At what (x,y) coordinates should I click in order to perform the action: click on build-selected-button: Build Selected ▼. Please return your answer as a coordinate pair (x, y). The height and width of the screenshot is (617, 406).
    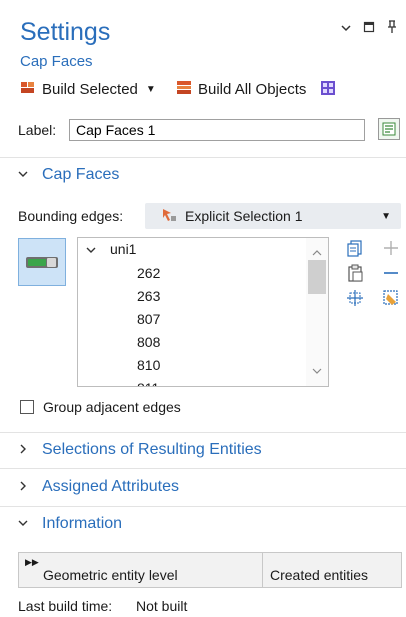
    Looking at the image, I should click on (88, 89).